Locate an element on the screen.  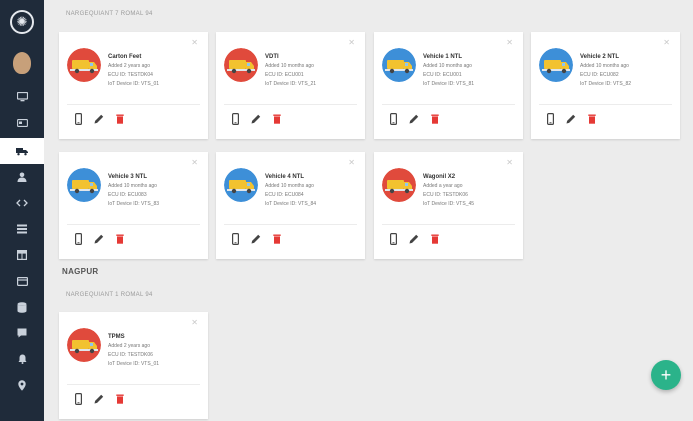
vehicle-name: TPMS is located at coordinates (116, 337).